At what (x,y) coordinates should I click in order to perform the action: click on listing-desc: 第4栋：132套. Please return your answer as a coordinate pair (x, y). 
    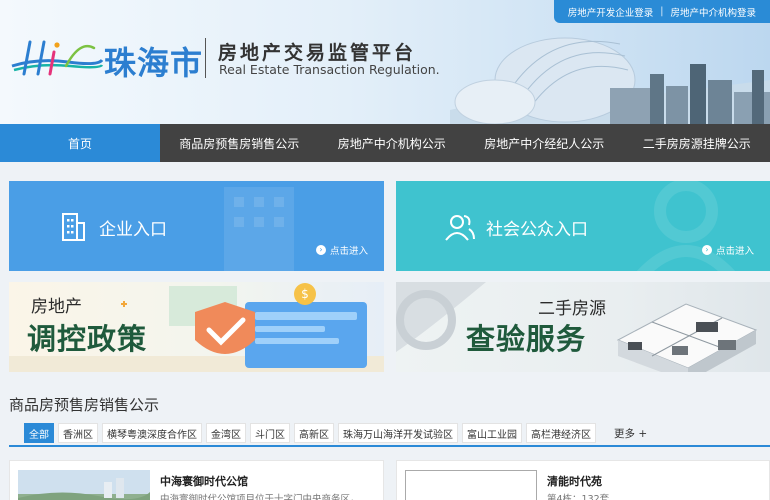
    Looking at the image, I should click on (578, 497).